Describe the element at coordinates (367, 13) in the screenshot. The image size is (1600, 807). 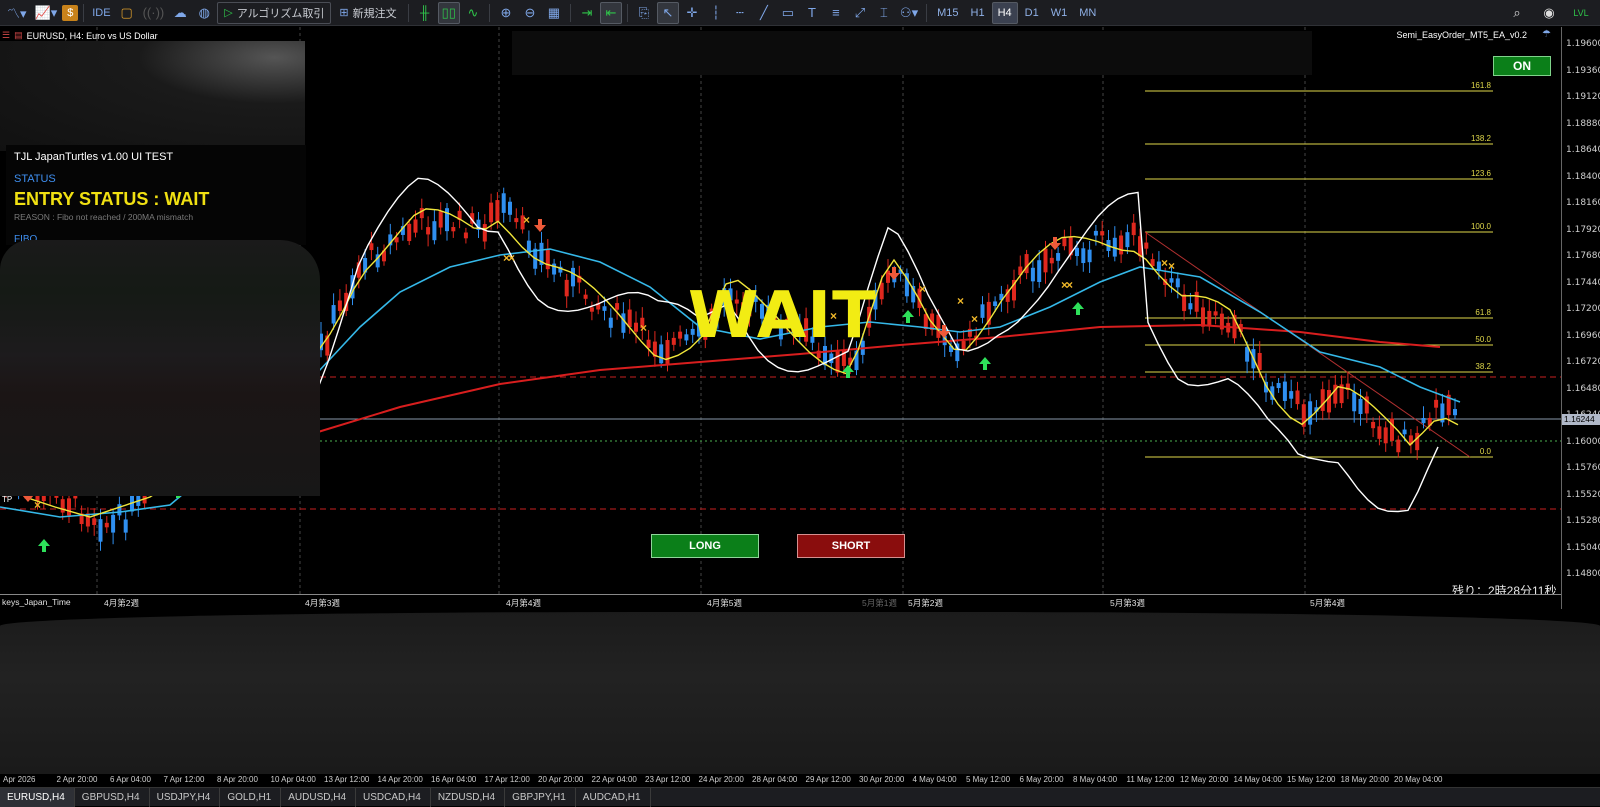
I see `new-order-button: ⊞ 新規注文` at that location.